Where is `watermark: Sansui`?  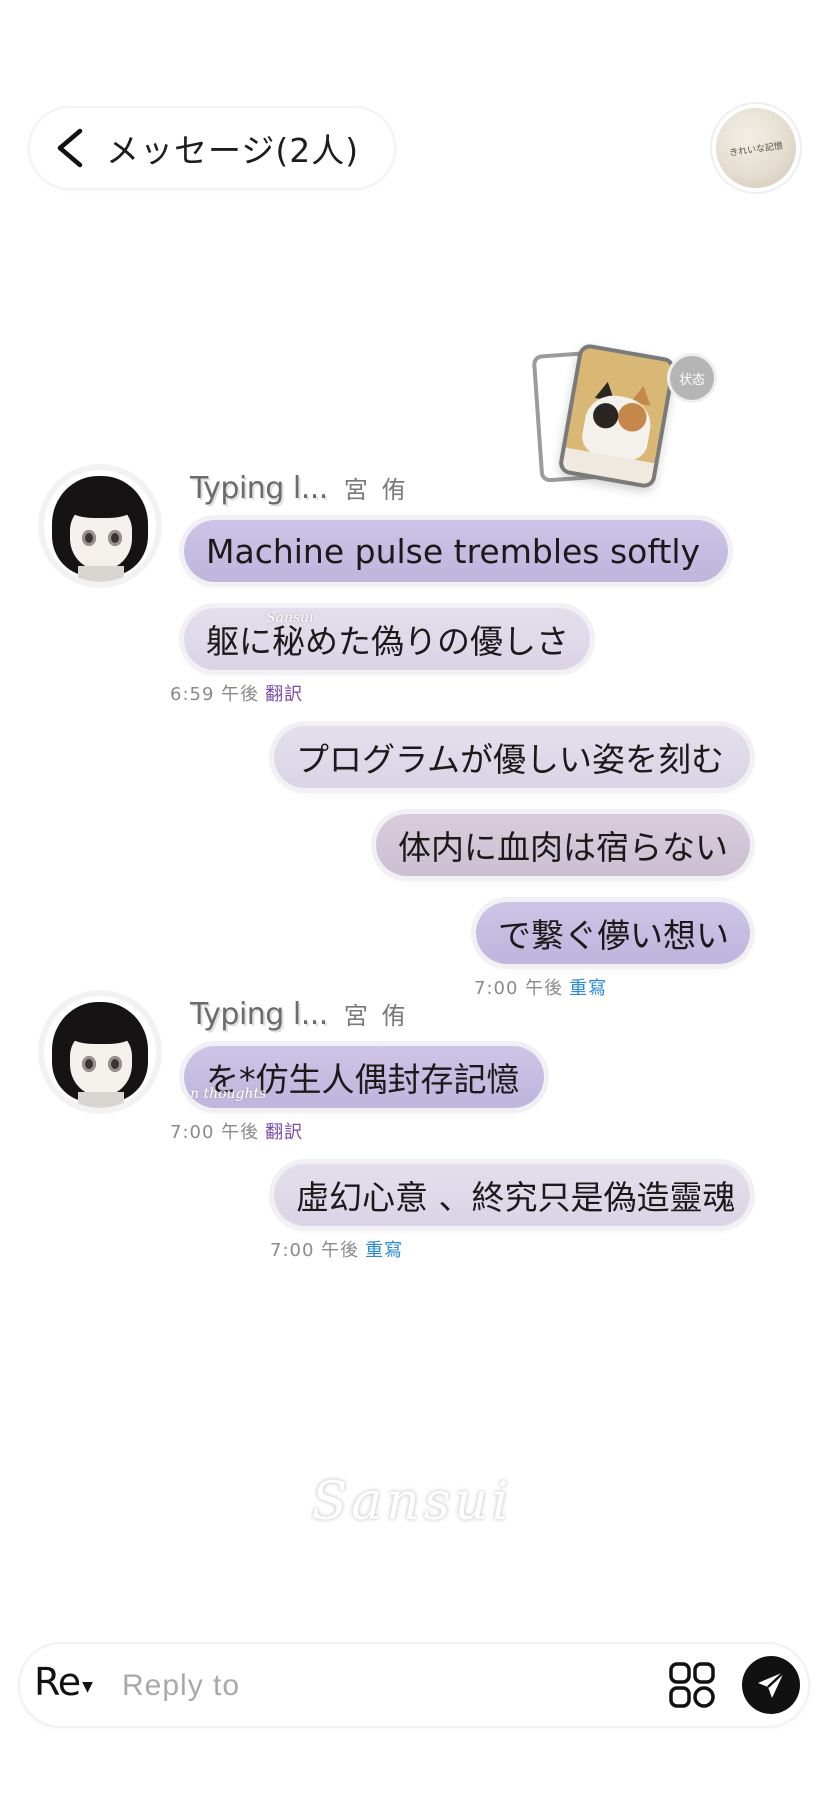
watermark: Sansui is located at coordinates (412, 1502).